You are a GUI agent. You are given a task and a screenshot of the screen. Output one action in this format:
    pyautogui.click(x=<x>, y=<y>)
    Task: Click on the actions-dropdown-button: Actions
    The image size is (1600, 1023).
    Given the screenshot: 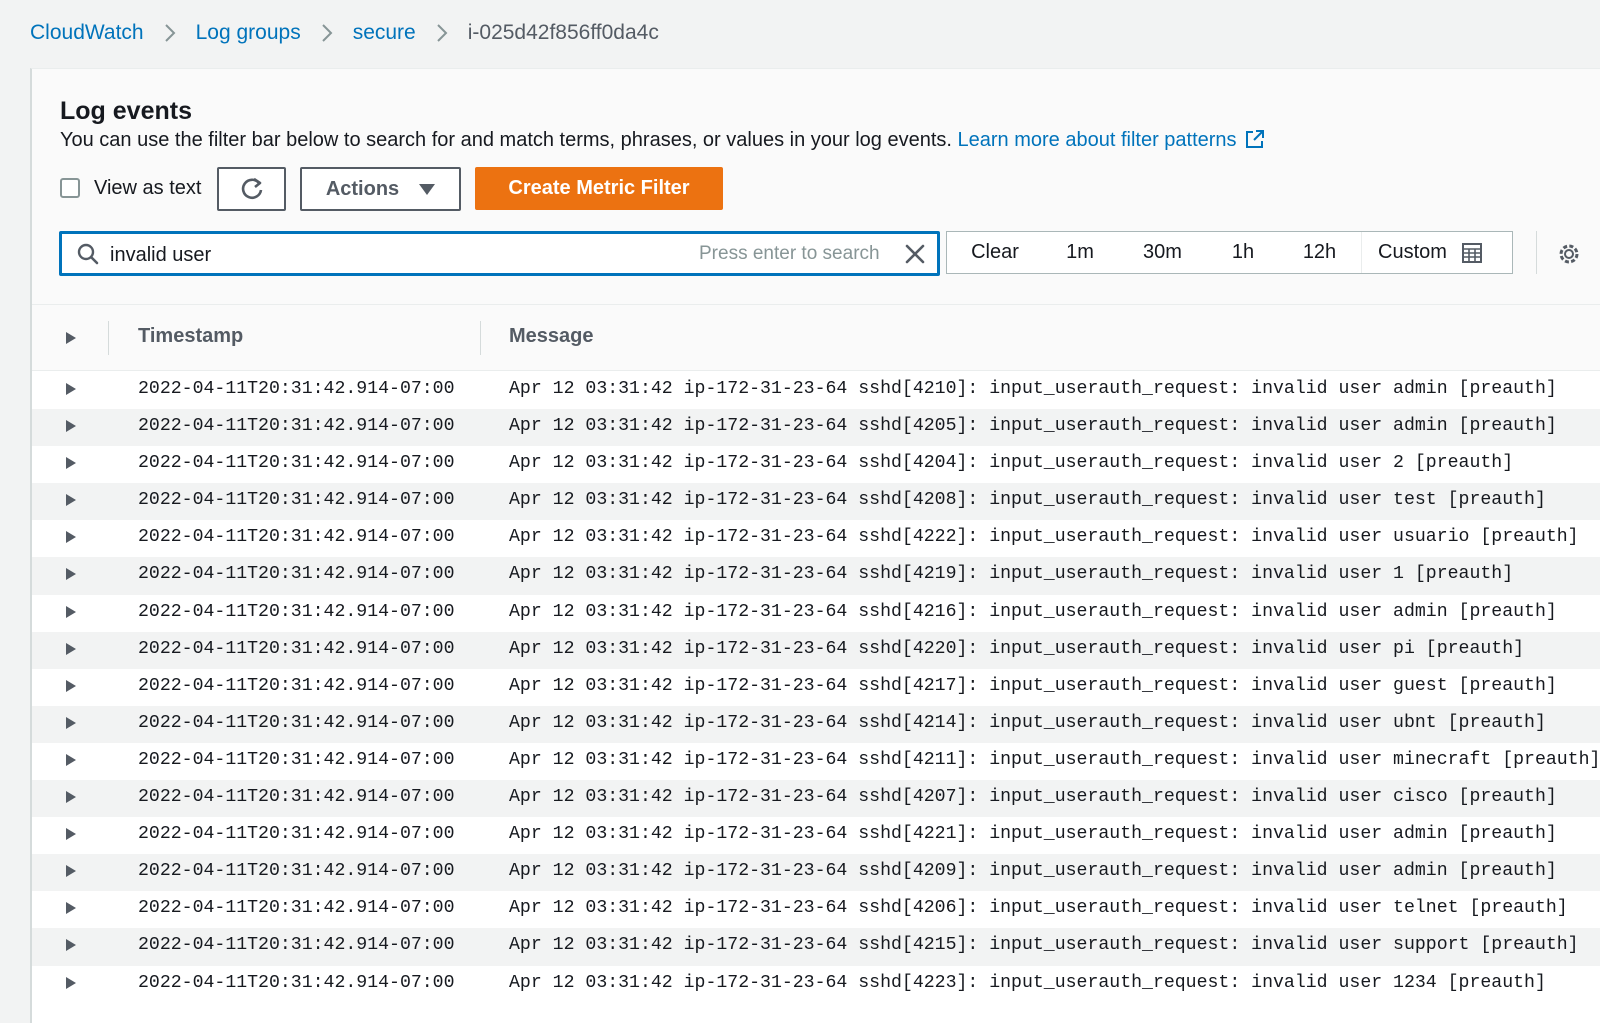 What is the action you would take?
    pyautogui.click(x=380, y=189)
    